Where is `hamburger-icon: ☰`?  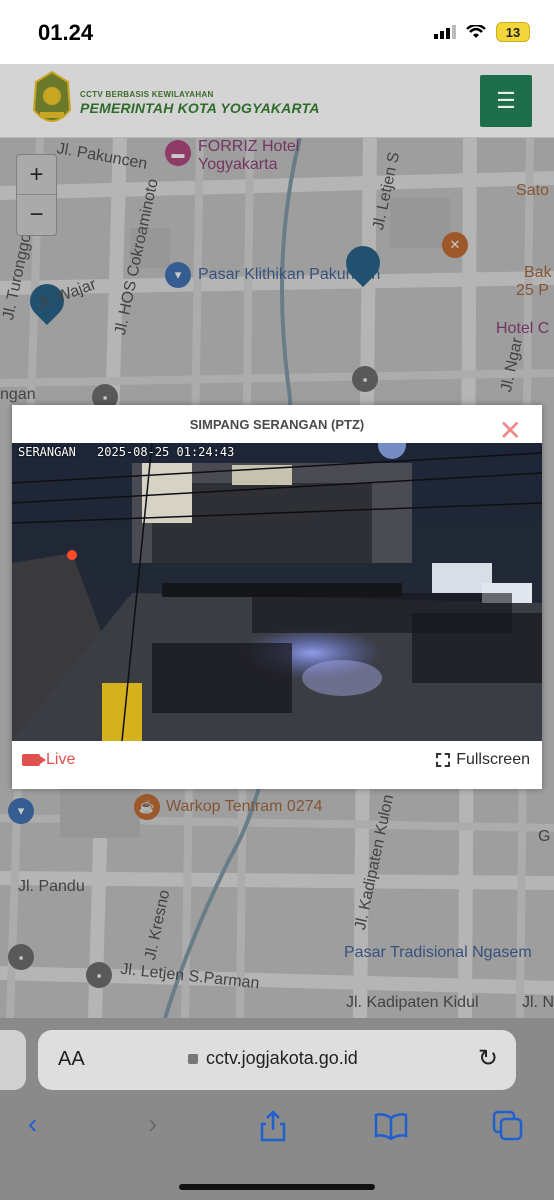
hamburger-icon: ☰ is located at coordinates (506, 100).